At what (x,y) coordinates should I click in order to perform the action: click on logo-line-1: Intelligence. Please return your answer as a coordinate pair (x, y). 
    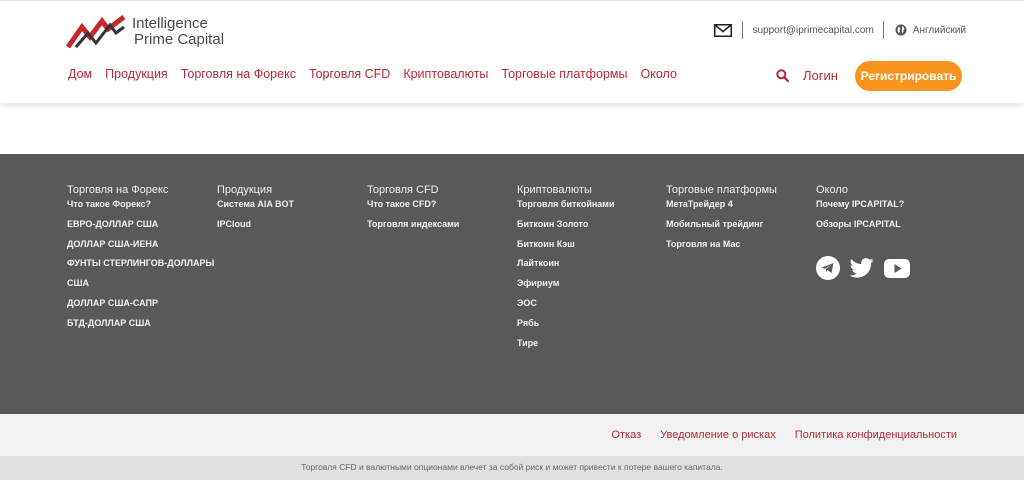
    Looking at the image, I should click on (170, 23).